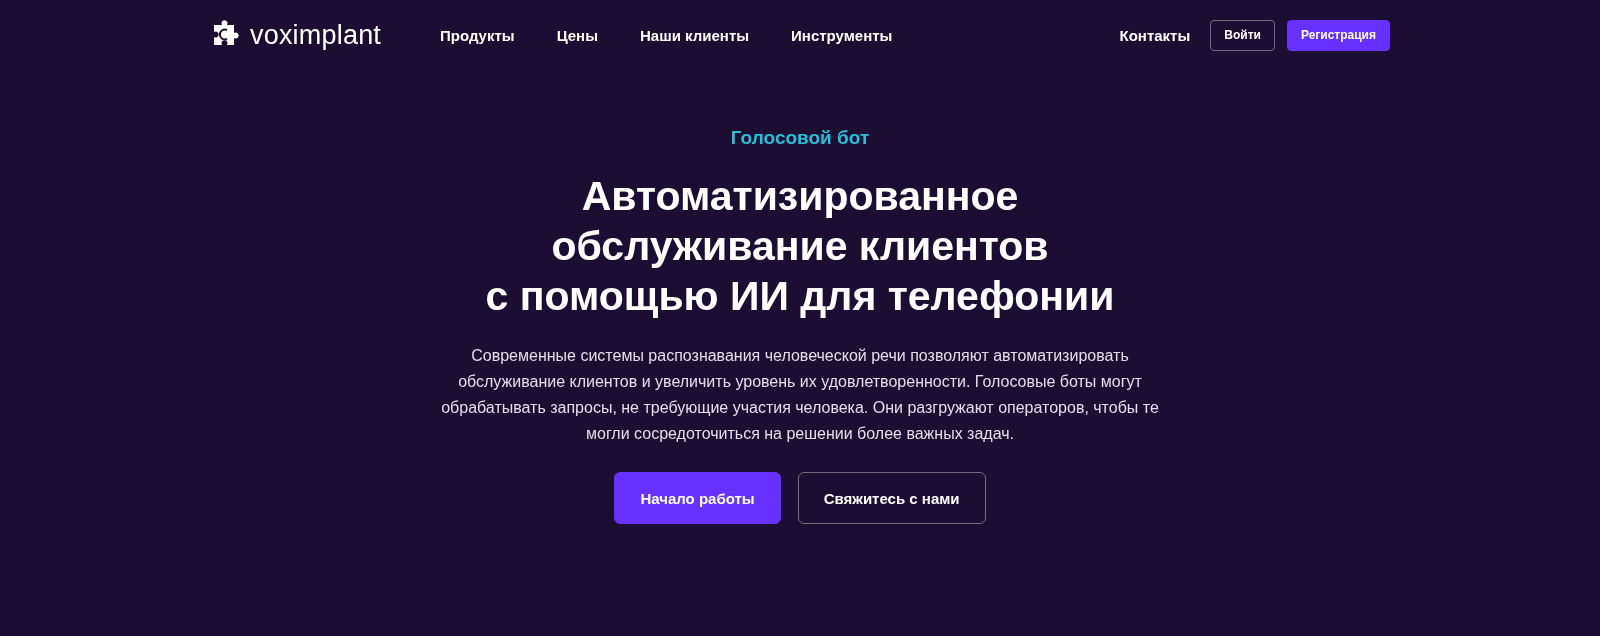 This screenshot has height=636, width=1600. What do you see at coordinates (577, 35) in the screenshot?
I see `nav-link: Цены` at bounding box center [577, 35].